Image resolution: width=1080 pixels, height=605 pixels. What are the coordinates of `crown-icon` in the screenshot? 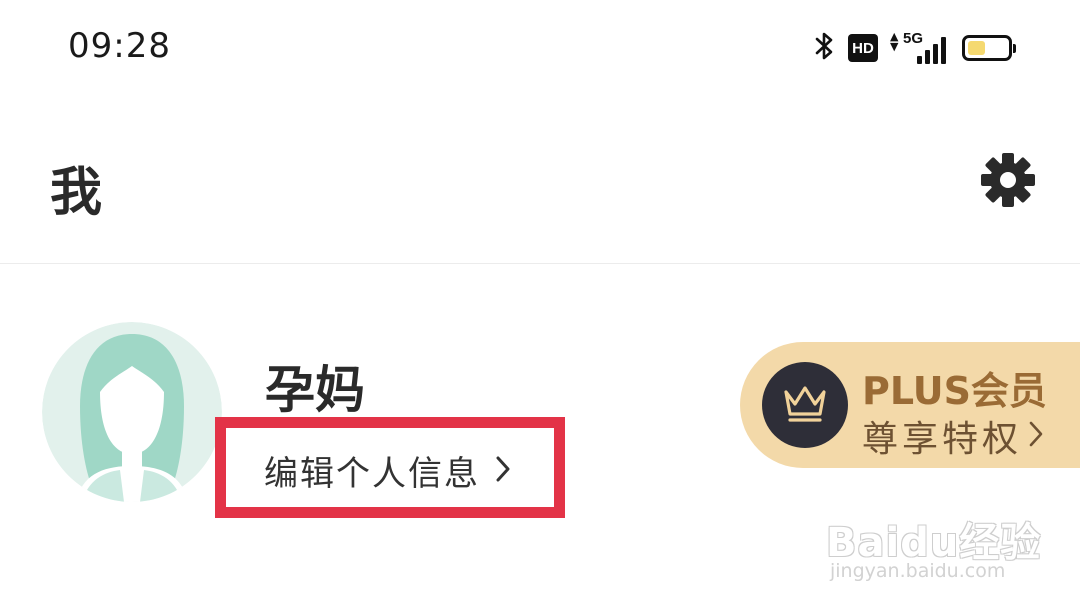 It's located at (805, 405).